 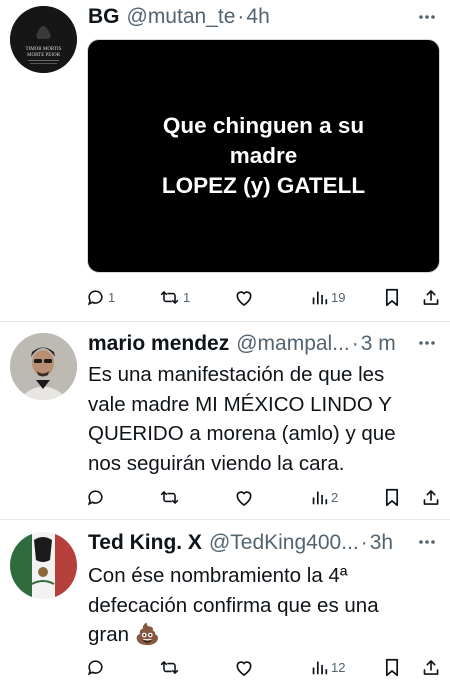 I want to click on tweet-header: Ted King. X @TedKing400... · 3h, so click(x=240, y=543).